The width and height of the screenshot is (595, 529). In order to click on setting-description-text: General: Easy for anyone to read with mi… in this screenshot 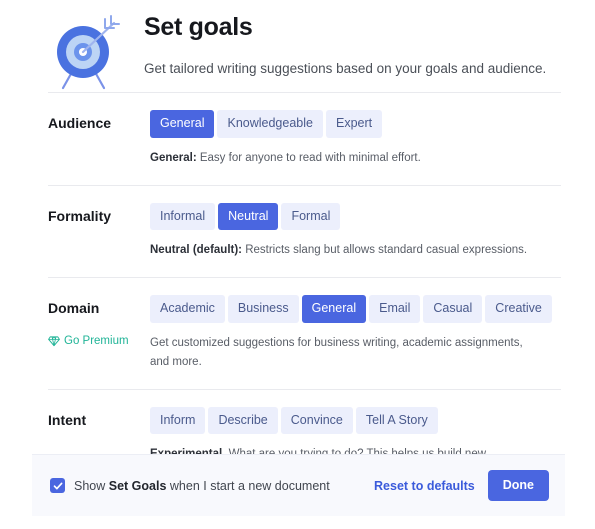, I will do `click(343, 158)`.